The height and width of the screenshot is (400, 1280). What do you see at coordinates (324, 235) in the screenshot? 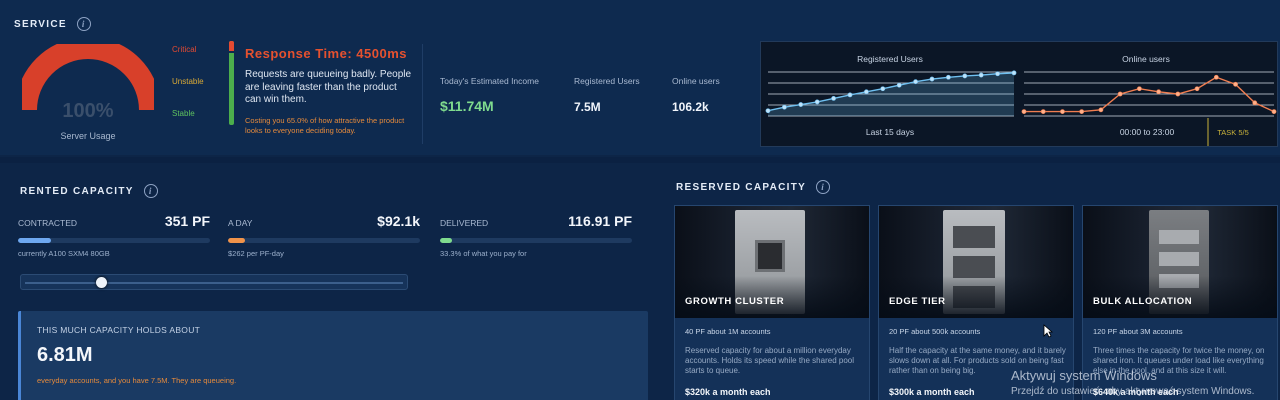
I see `metric-a-day: A DAY $92.1k $262 per PF-day` at bounding box center [324, 235].